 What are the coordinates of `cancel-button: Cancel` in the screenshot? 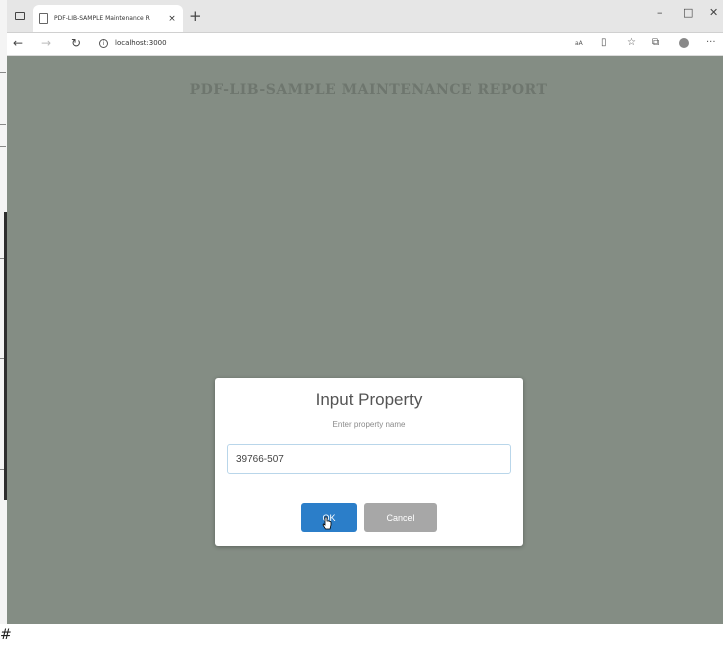 It's located at (400, 517).